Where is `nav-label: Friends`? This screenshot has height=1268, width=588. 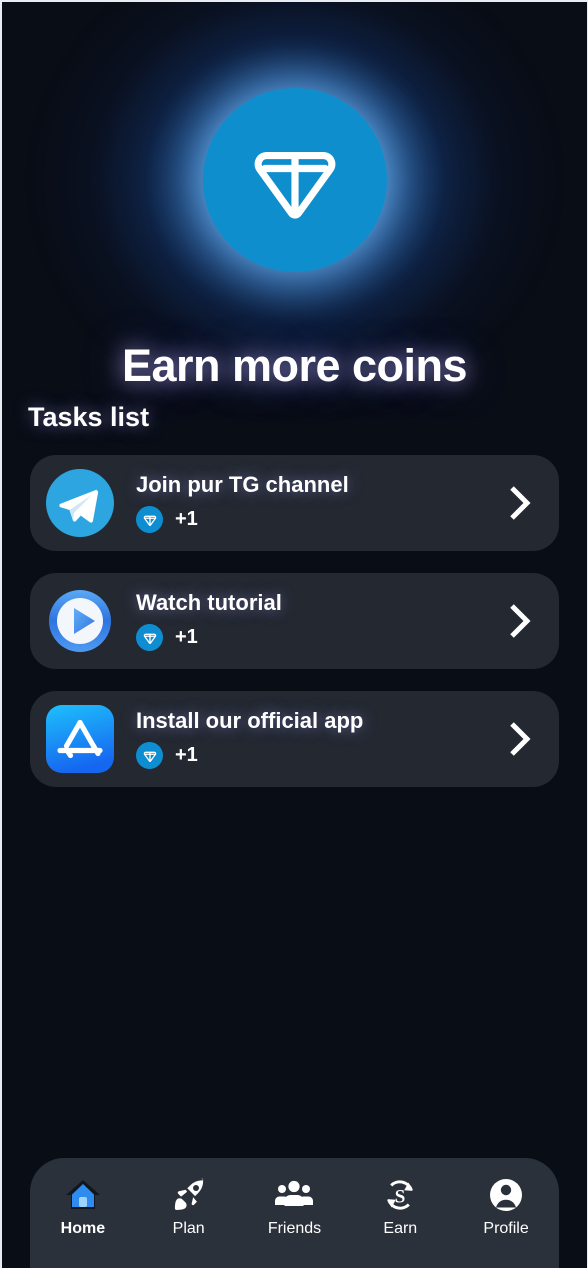 nav-label: Friends is located at coordinates (294, 1228).